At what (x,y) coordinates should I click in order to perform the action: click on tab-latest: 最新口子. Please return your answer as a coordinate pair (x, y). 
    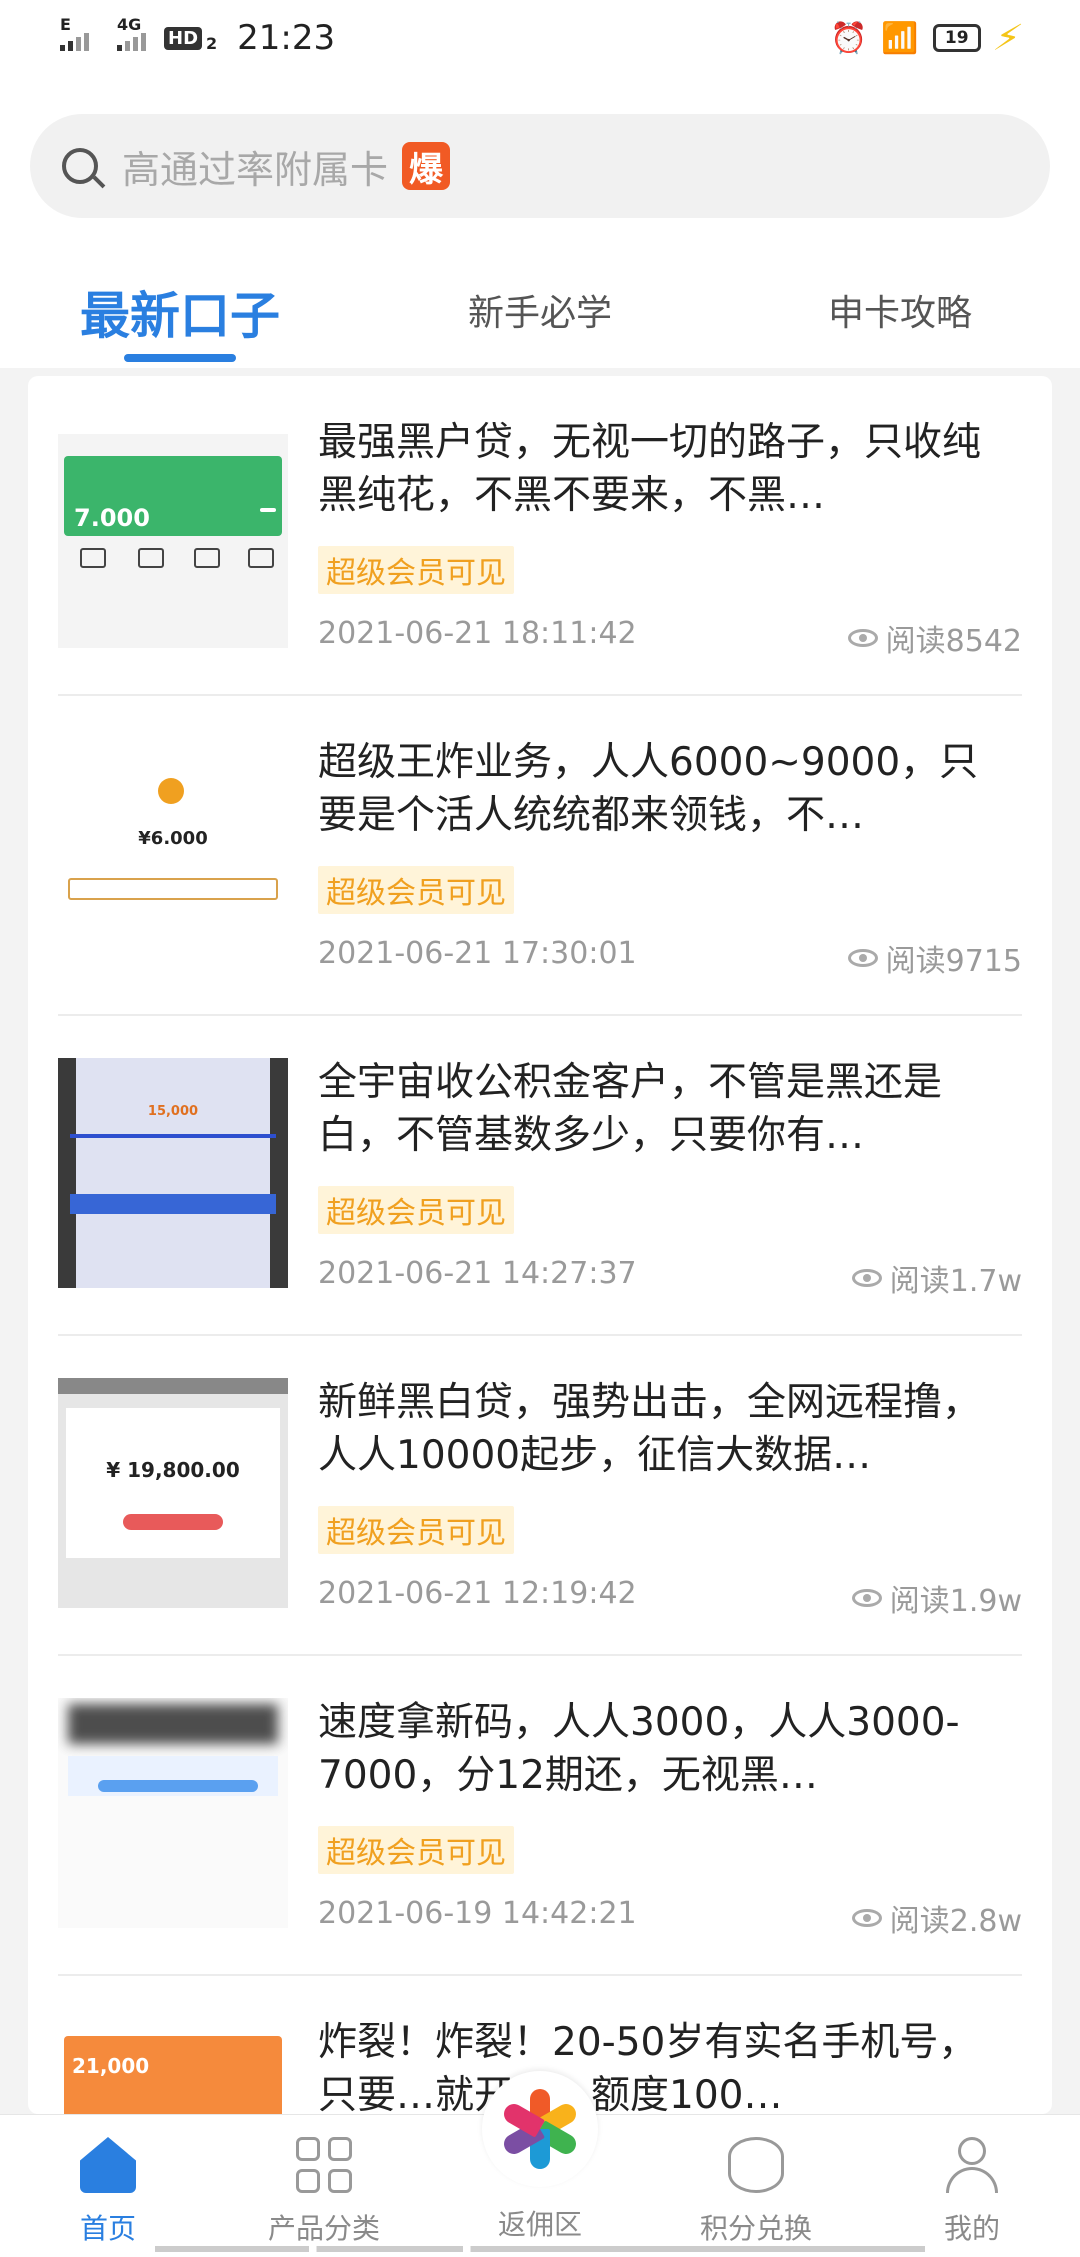
    Looking at the image, I should click on (180, 322).